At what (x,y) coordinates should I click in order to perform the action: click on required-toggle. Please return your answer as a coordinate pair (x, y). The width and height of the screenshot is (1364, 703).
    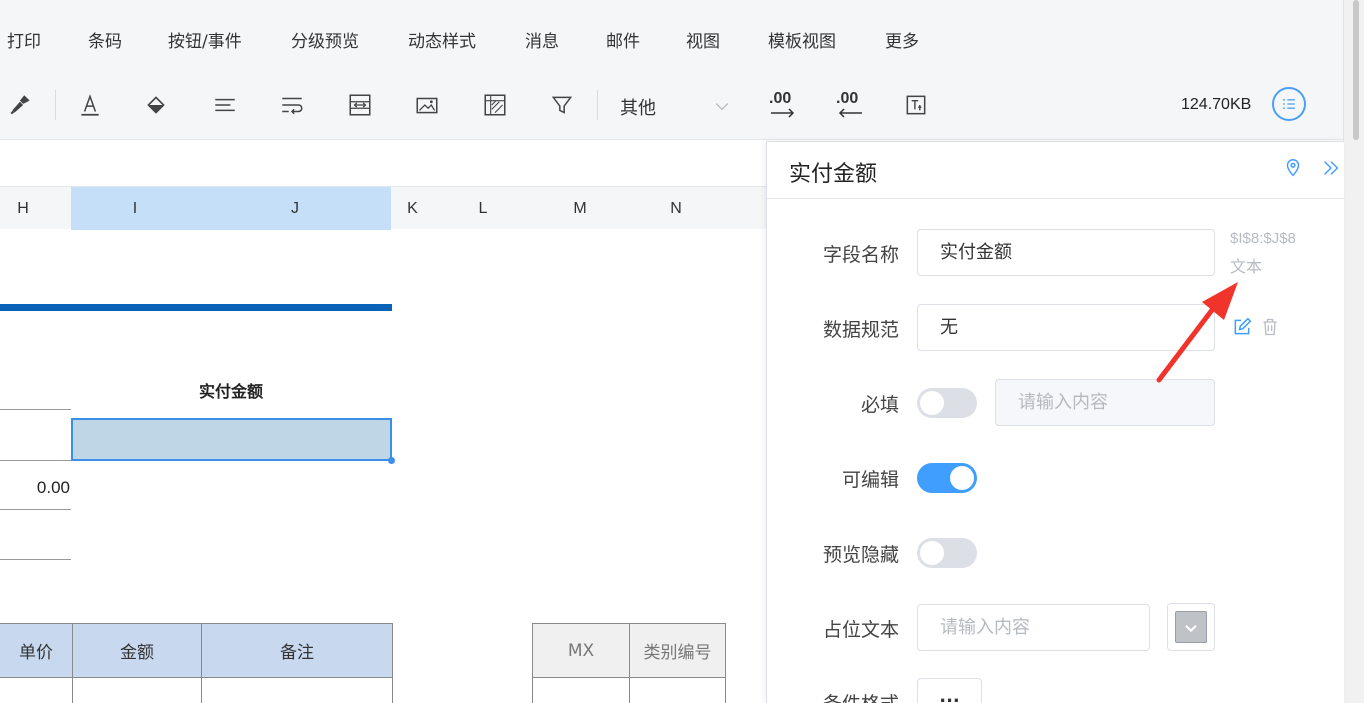
    Looking at the image, I should click on (947, 403).